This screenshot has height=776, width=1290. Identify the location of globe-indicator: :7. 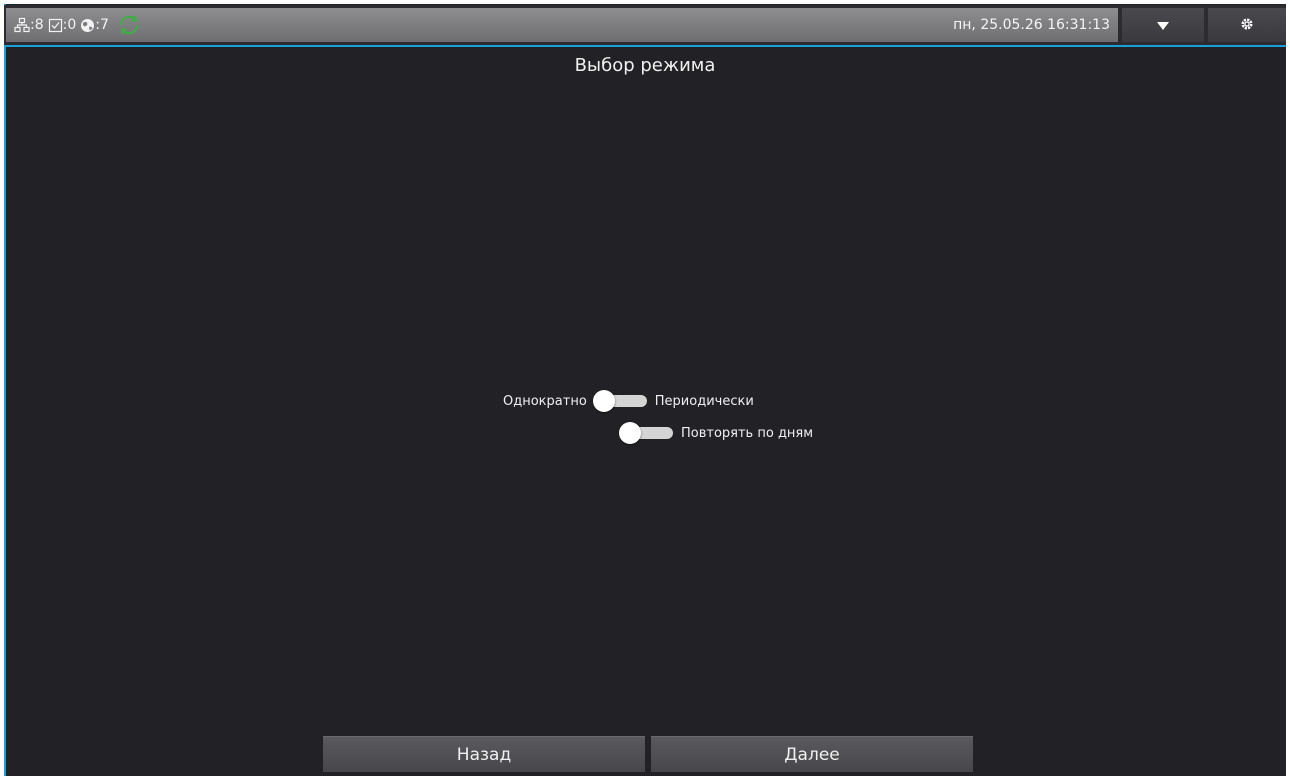
(94, 25).